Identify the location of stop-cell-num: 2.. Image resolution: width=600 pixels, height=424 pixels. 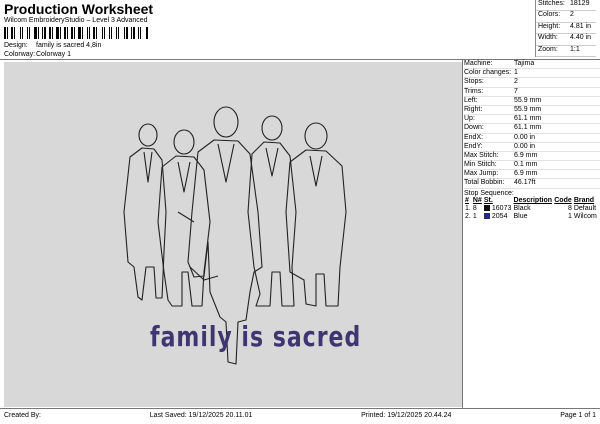
(468, 217).